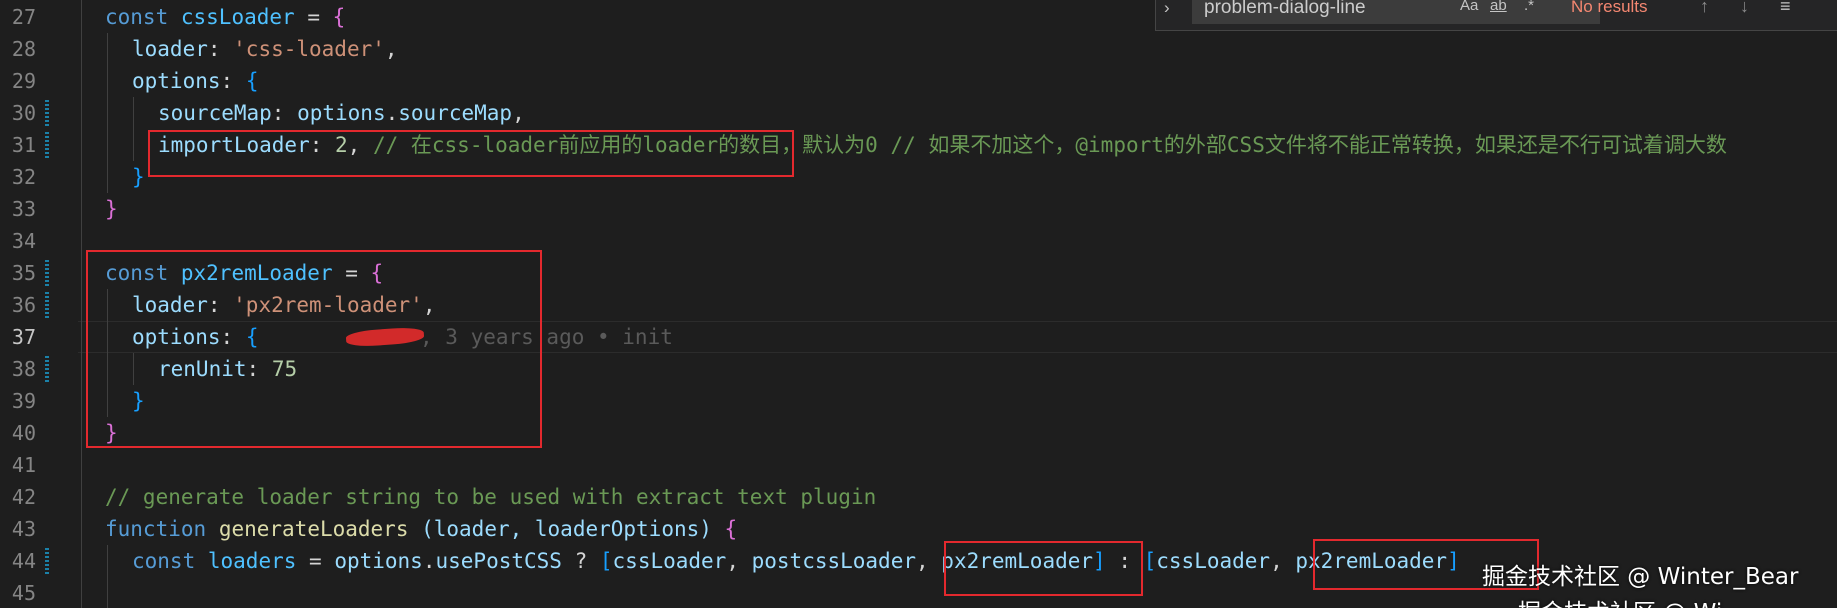  Describe the element at coordinates (1785, 8) in the screenshot. I see `find-in-selection-icon: ≡` at that location.